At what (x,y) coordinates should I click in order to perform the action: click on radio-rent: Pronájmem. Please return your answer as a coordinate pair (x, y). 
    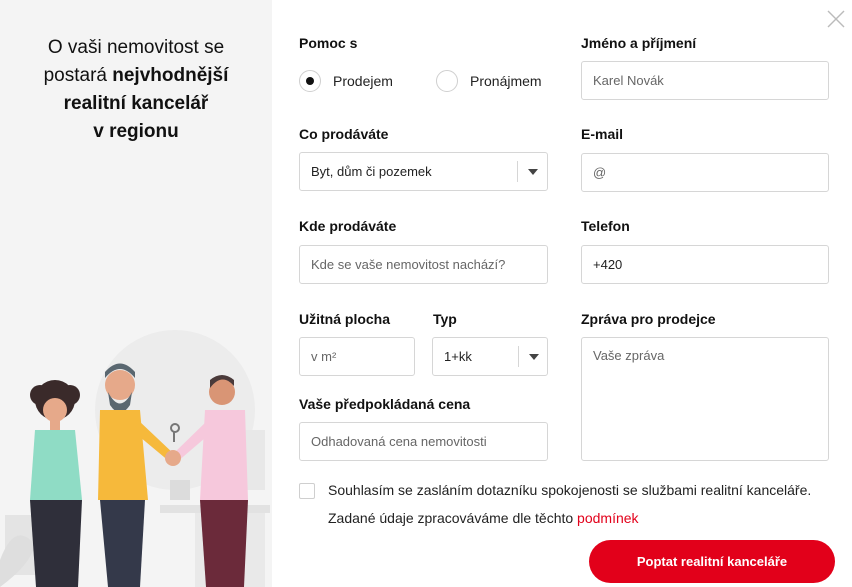
    Looking at the image, I should click on (489, 81).